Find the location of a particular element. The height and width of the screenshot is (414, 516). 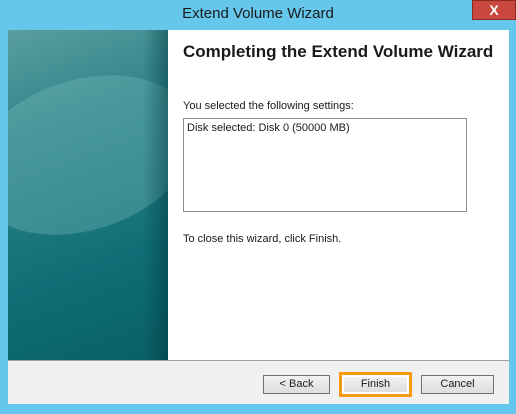

close-icon: X is located at coordinates (494, 10).